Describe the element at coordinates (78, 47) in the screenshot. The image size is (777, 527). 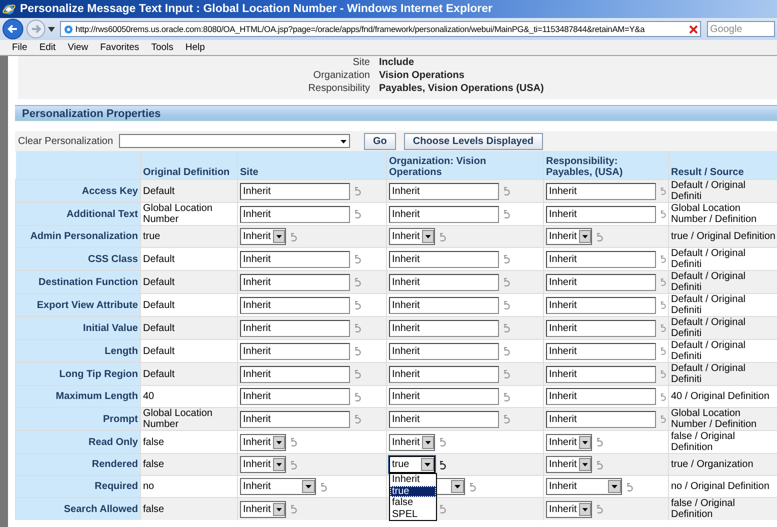
I see `menu-item: View` at that location.